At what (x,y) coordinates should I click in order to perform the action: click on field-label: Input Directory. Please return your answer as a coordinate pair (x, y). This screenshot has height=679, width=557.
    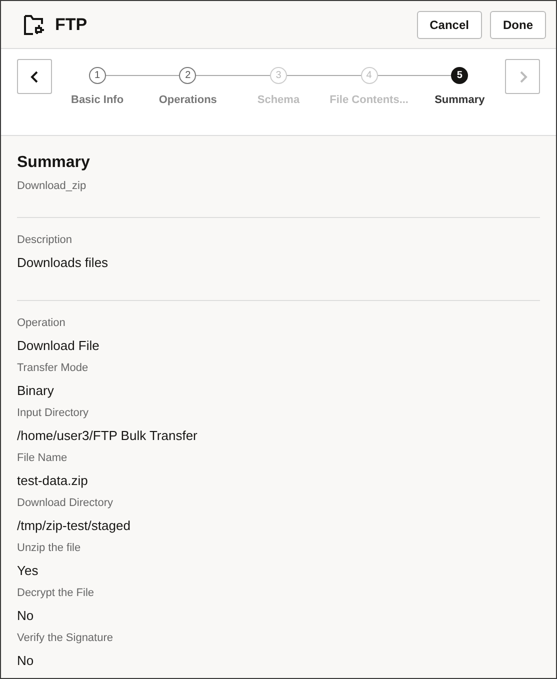
    Looking at the image, I should click on (53, 413).